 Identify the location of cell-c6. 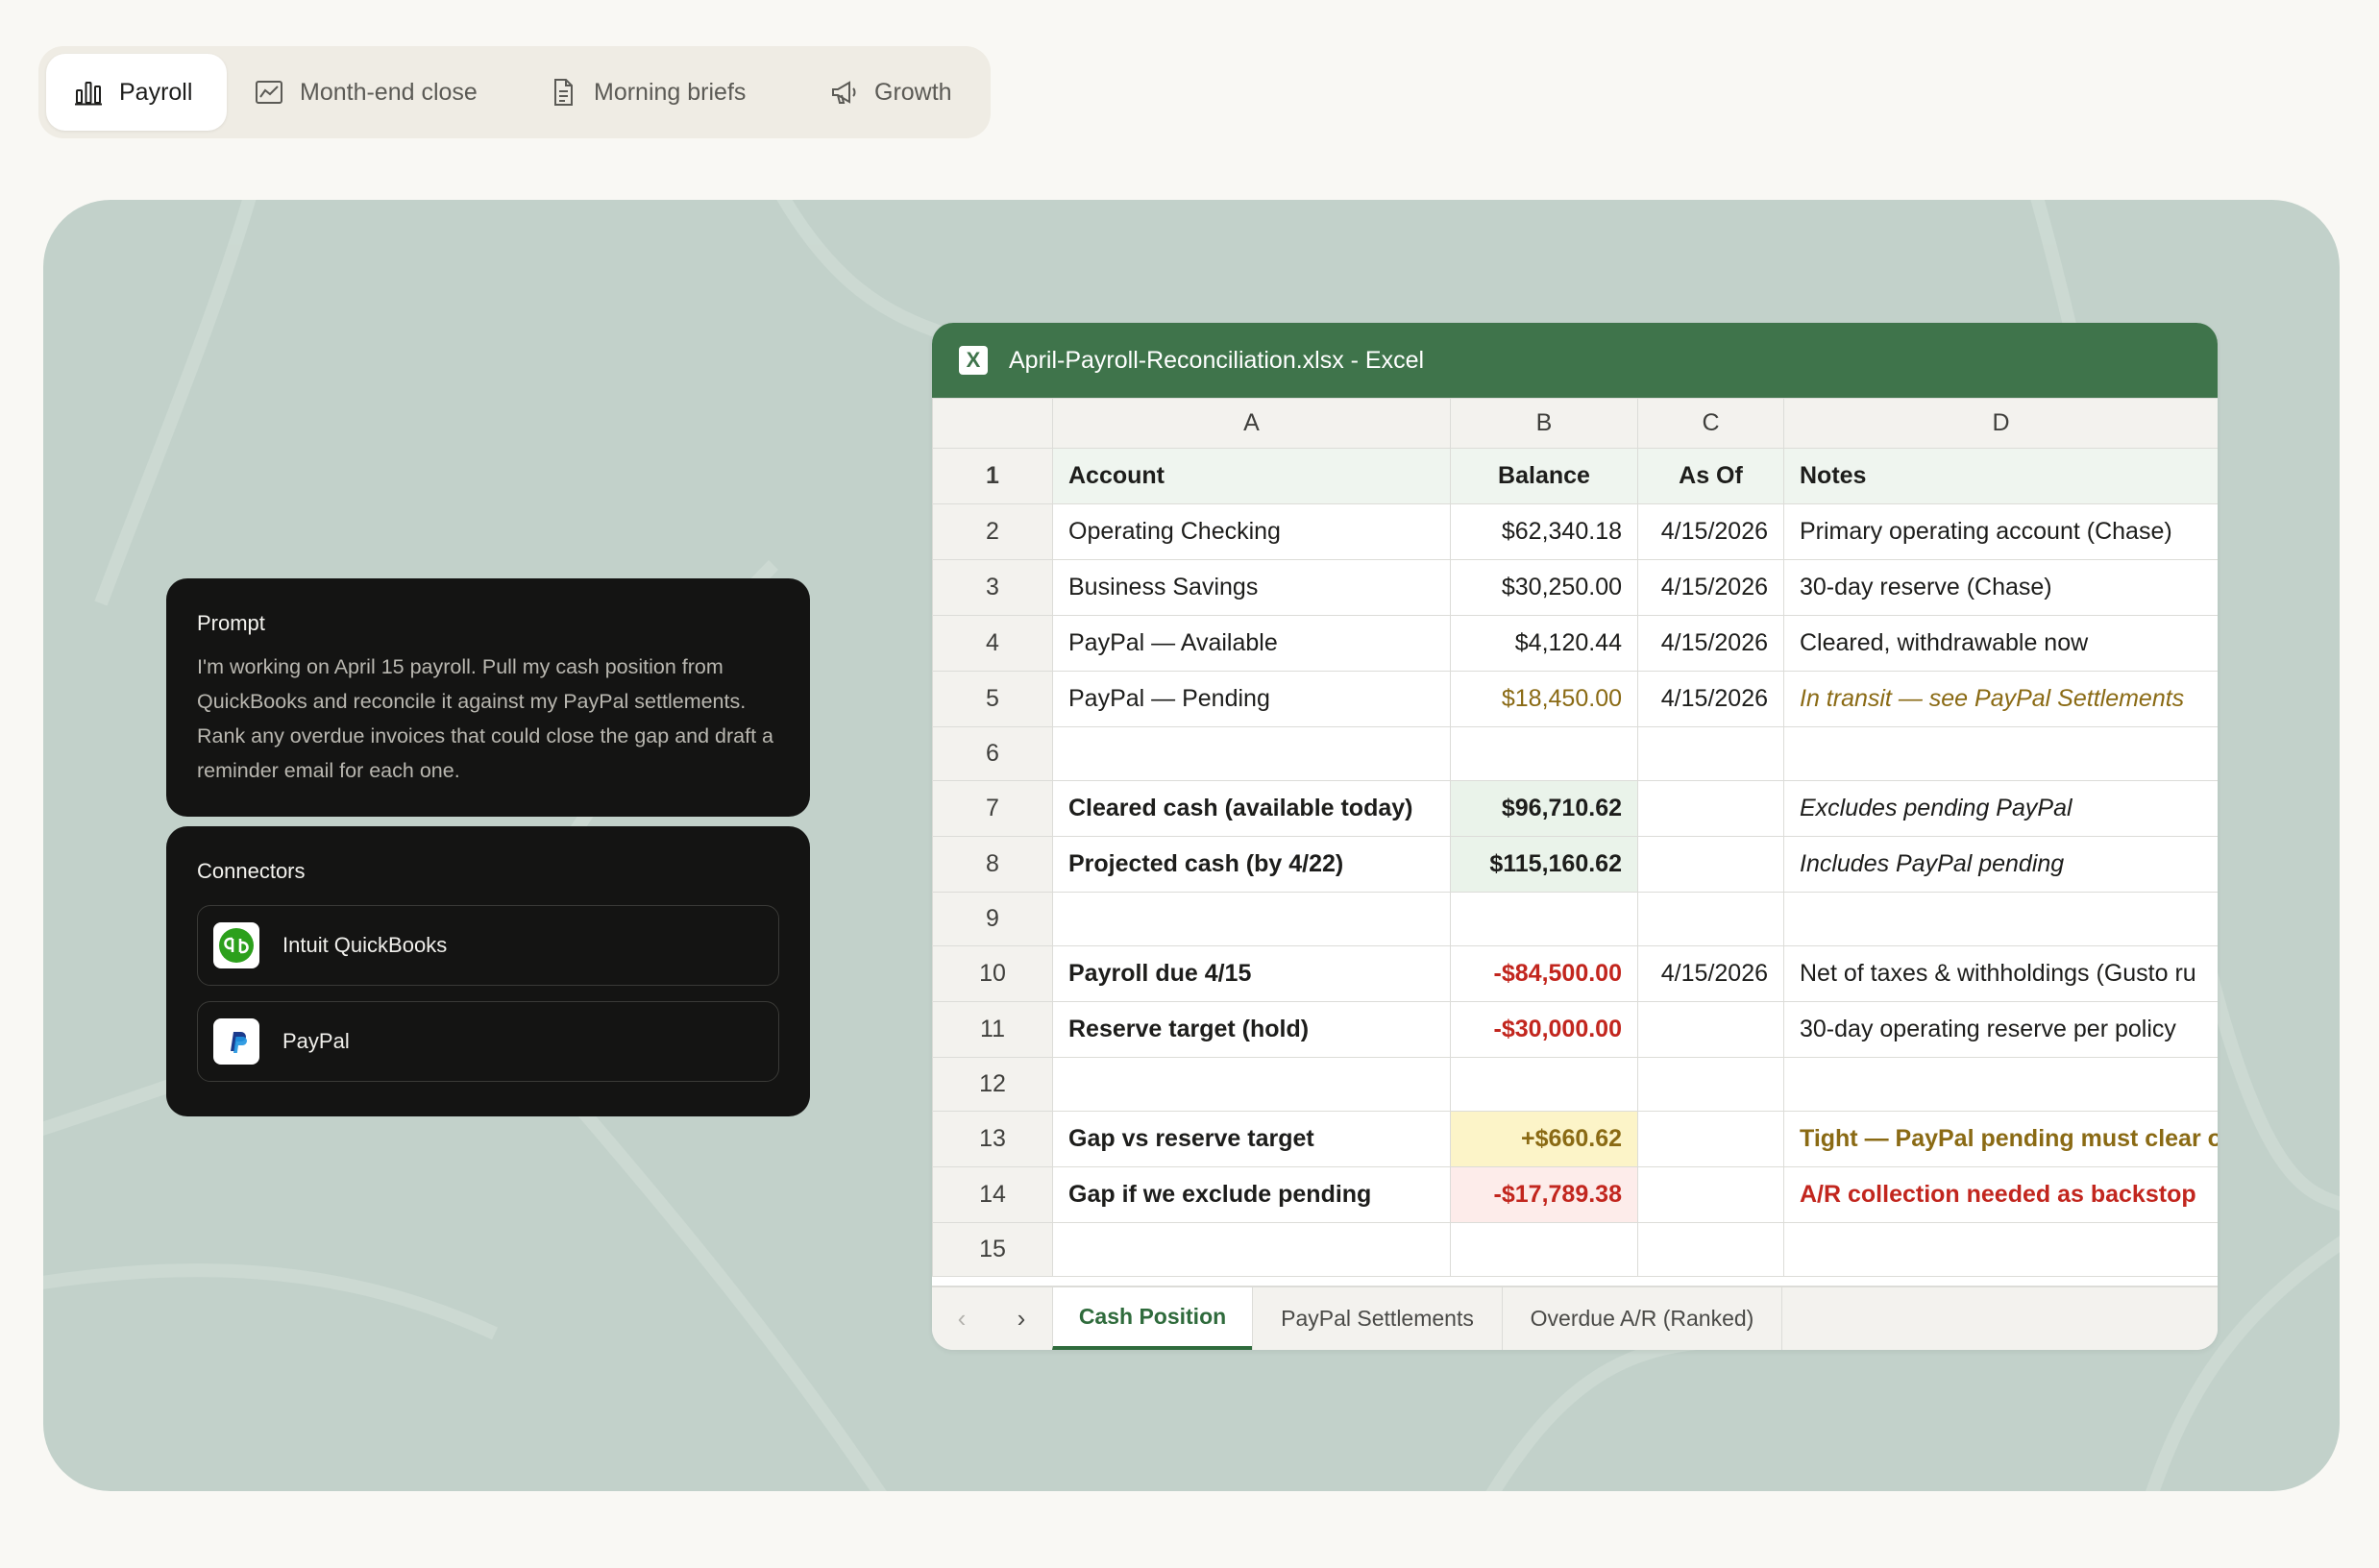
(1710, 754).